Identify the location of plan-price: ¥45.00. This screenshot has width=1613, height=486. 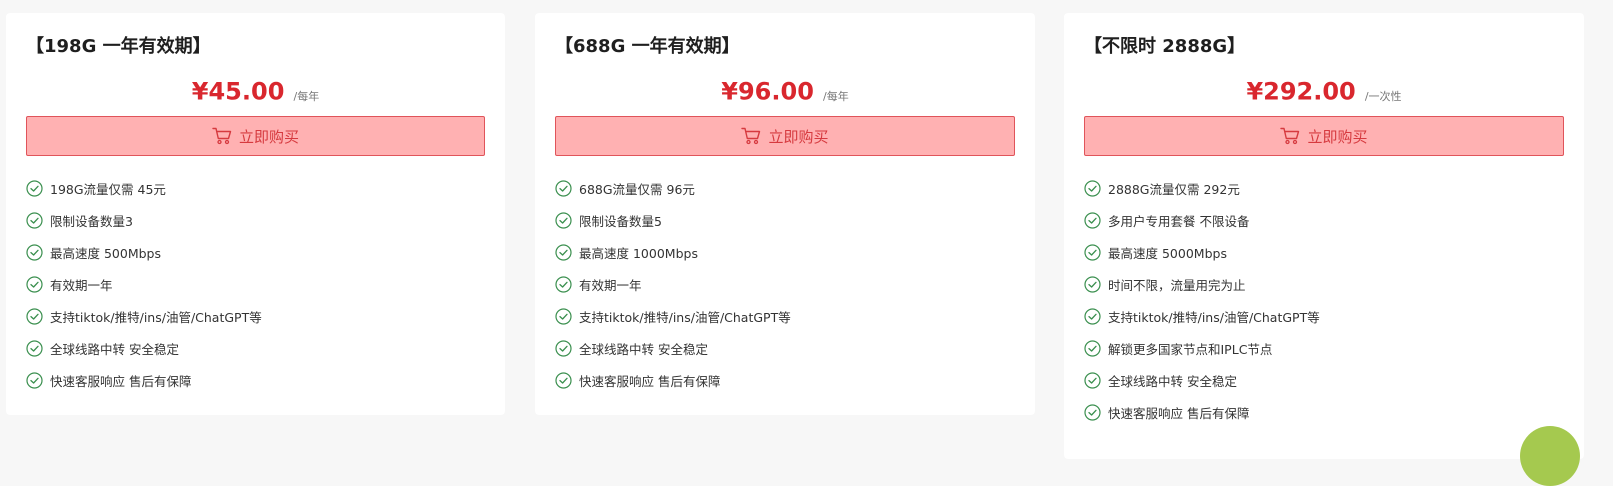
(238, 91).